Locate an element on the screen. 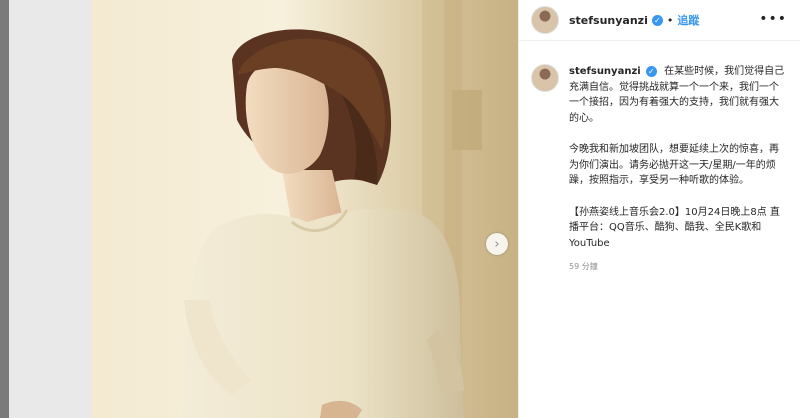  caption-avatar is located at coordinates (545, 78).